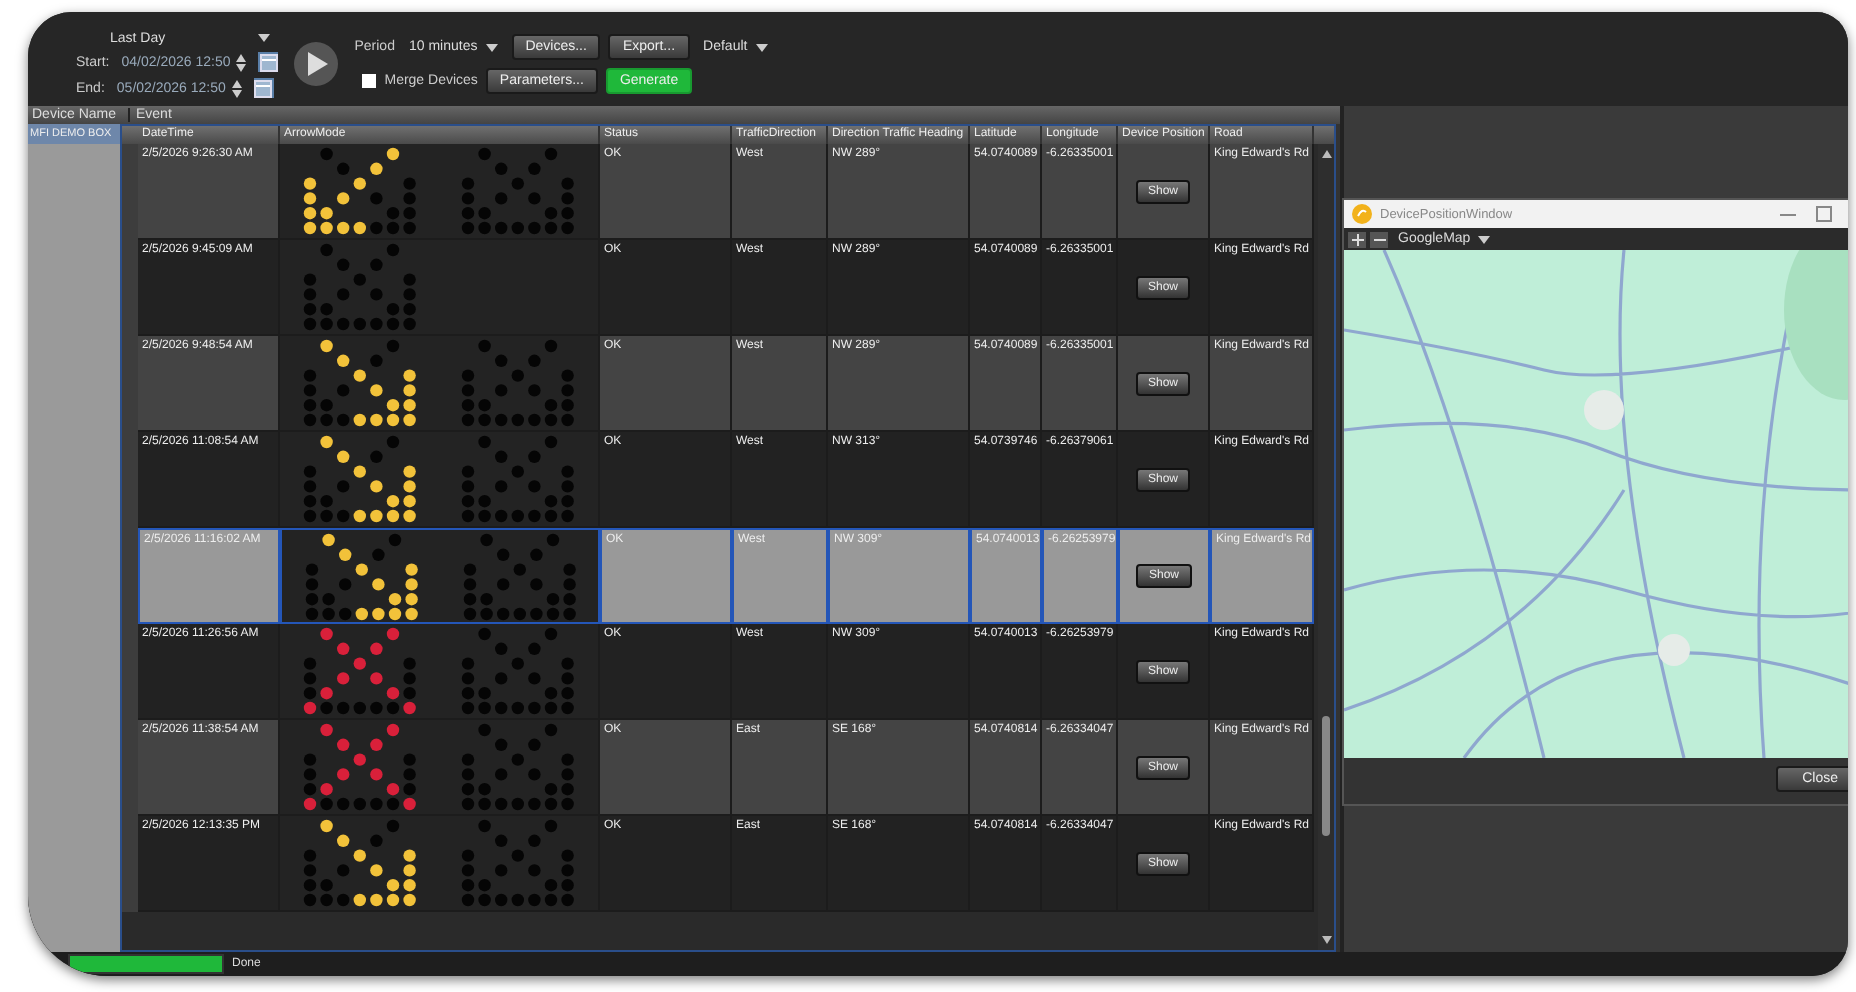  I want to click on scrollbar, so click(1326, 547).